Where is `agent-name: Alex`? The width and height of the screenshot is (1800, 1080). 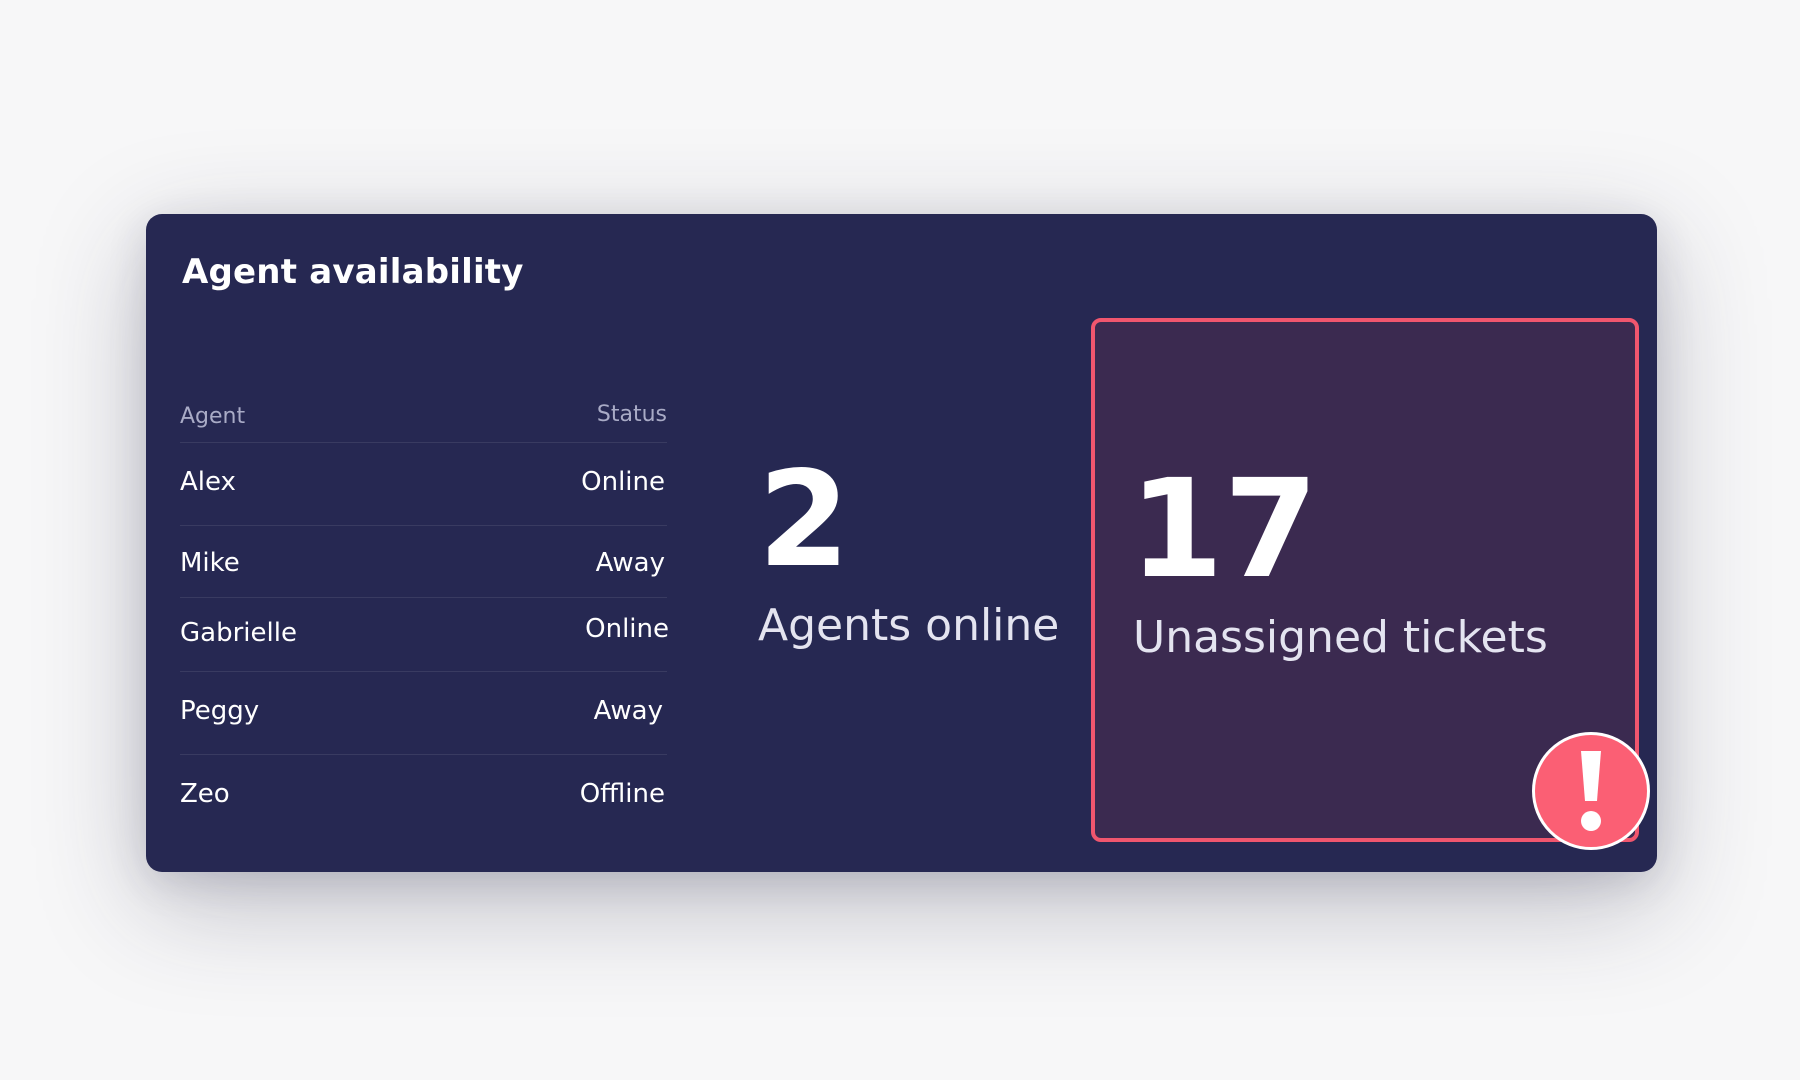 agent-name: Alex is located at coordinates (208, 482).